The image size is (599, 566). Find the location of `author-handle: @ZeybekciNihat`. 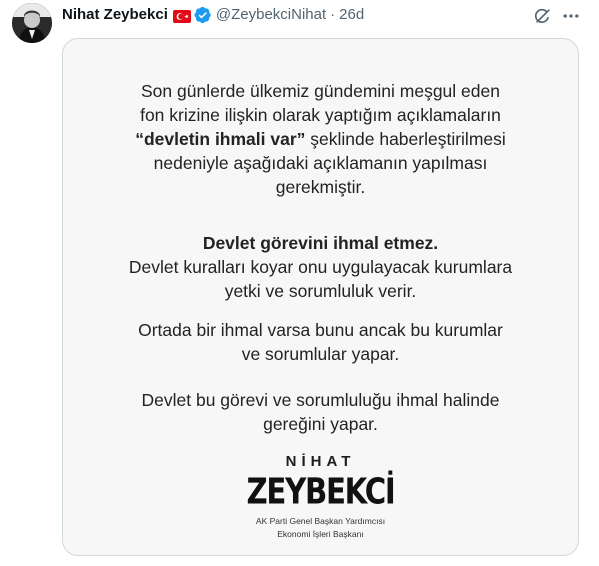

author-handle: @ZeybekciNihat is located at coordinates (271, 15).